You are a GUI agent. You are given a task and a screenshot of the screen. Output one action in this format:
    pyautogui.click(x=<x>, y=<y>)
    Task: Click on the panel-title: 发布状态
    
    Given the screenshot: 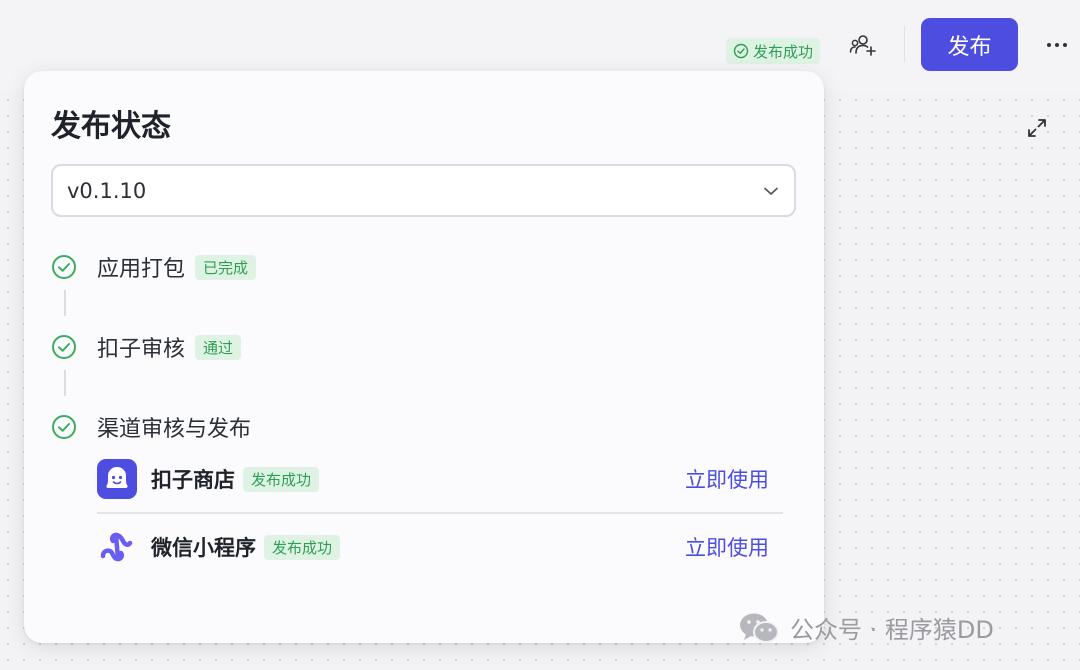 What is the action you would take?
    pyautogui.click(x=111, y=126)
    